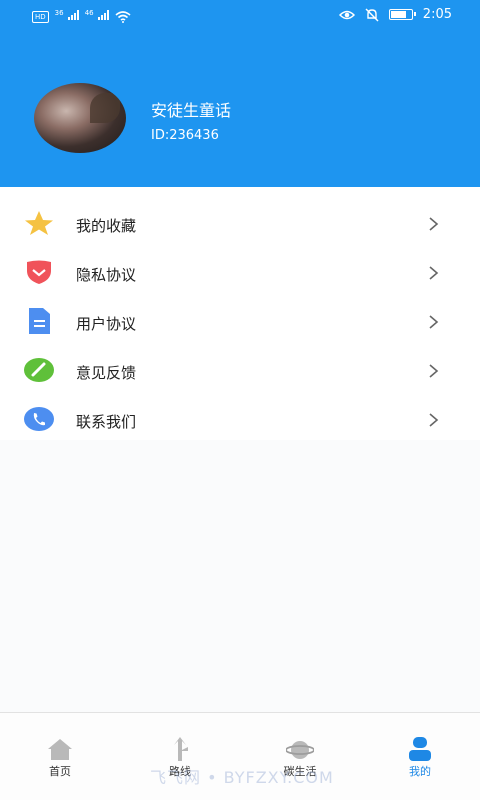  What do you see at coordinates (123, 16) in the screenshot?
I see `wifi-icon` at bounding box center [123, 16].